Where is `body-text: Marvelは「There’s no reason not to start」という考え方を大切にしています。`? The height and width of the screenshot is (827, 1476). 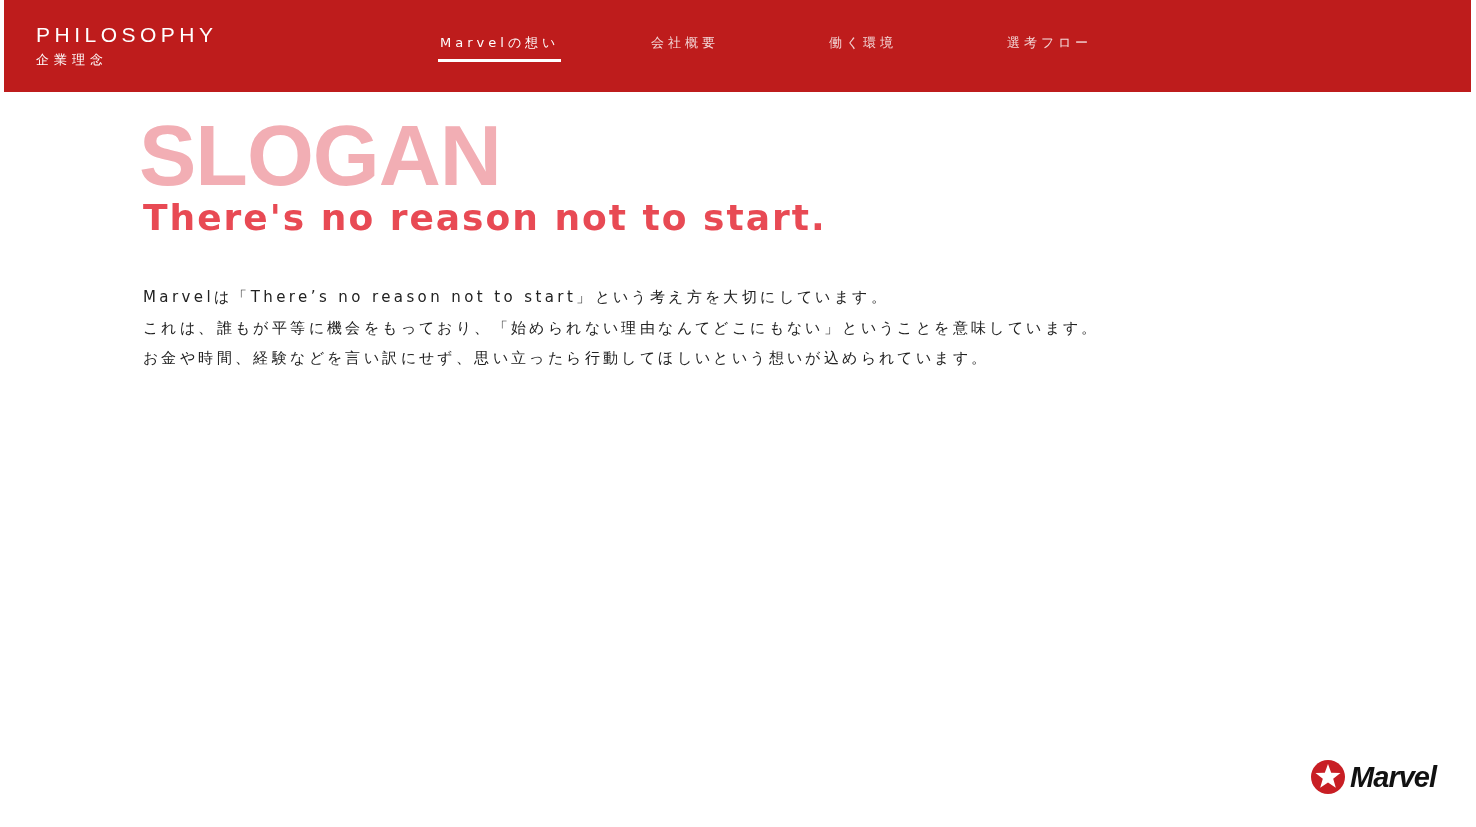 body-text: Marvelは「There’s no reason not to start」という考え方を大切にしています。 is located at coordinates (516, 297).